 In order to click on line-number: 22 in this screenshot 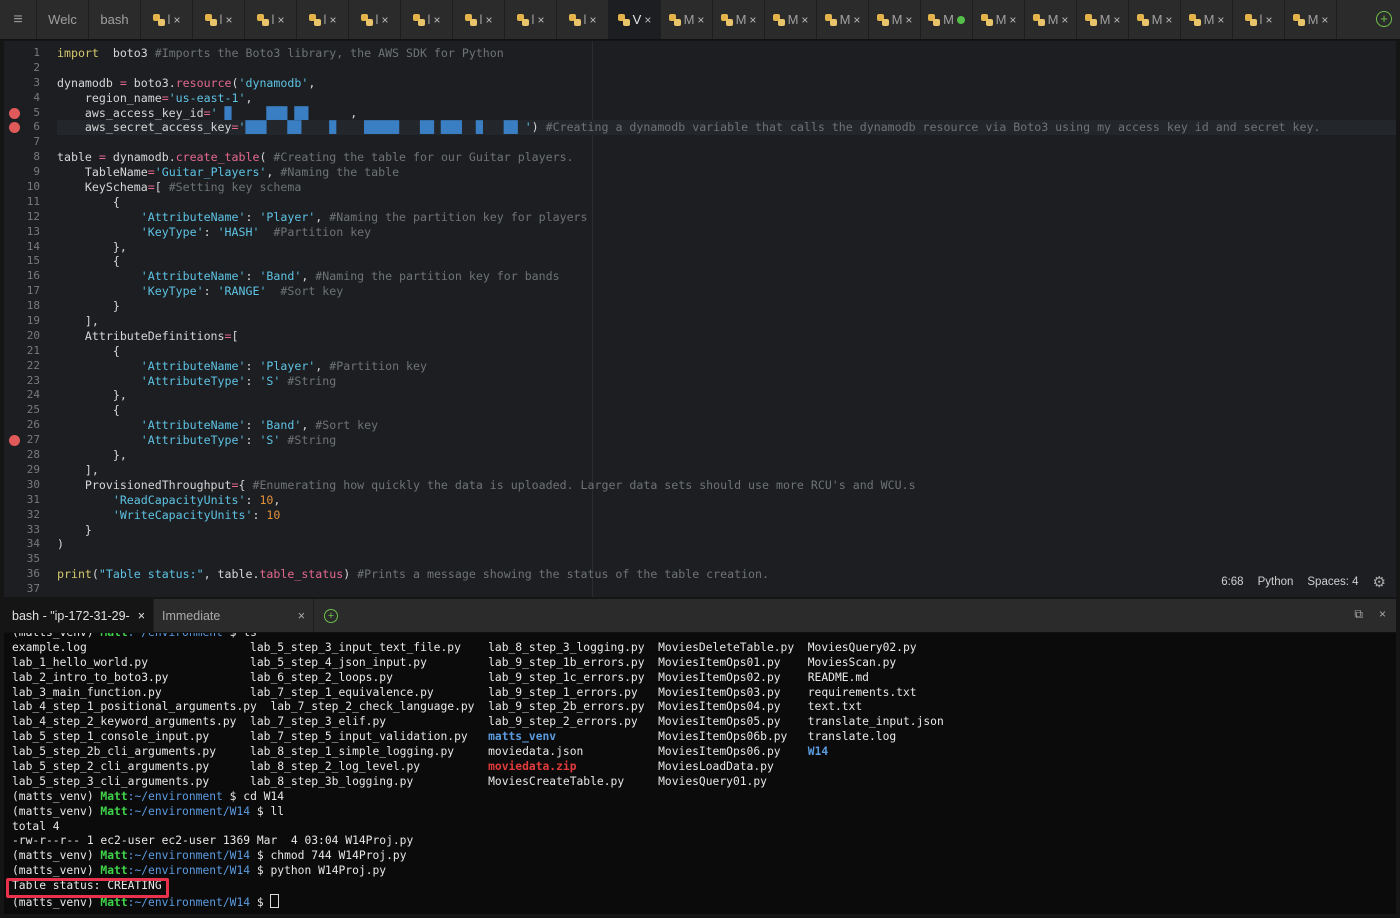, I will do `click(24, 366)`.